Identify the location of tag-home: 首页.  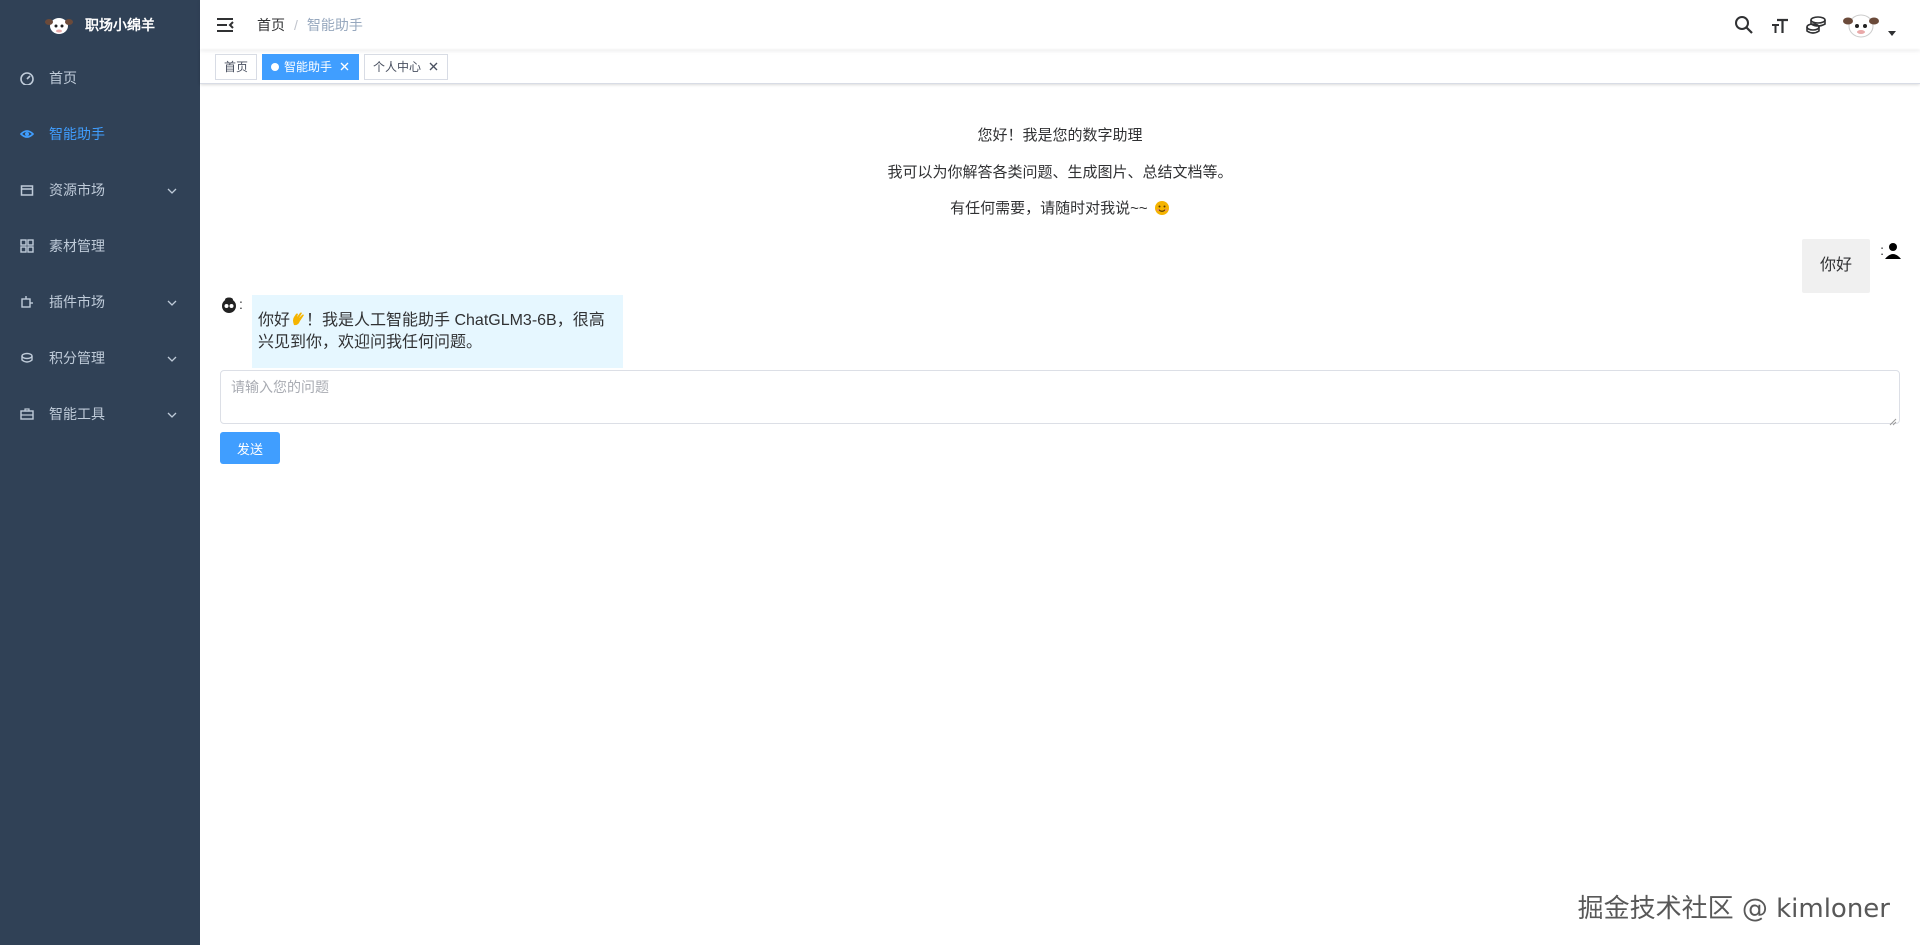
(236, 66).